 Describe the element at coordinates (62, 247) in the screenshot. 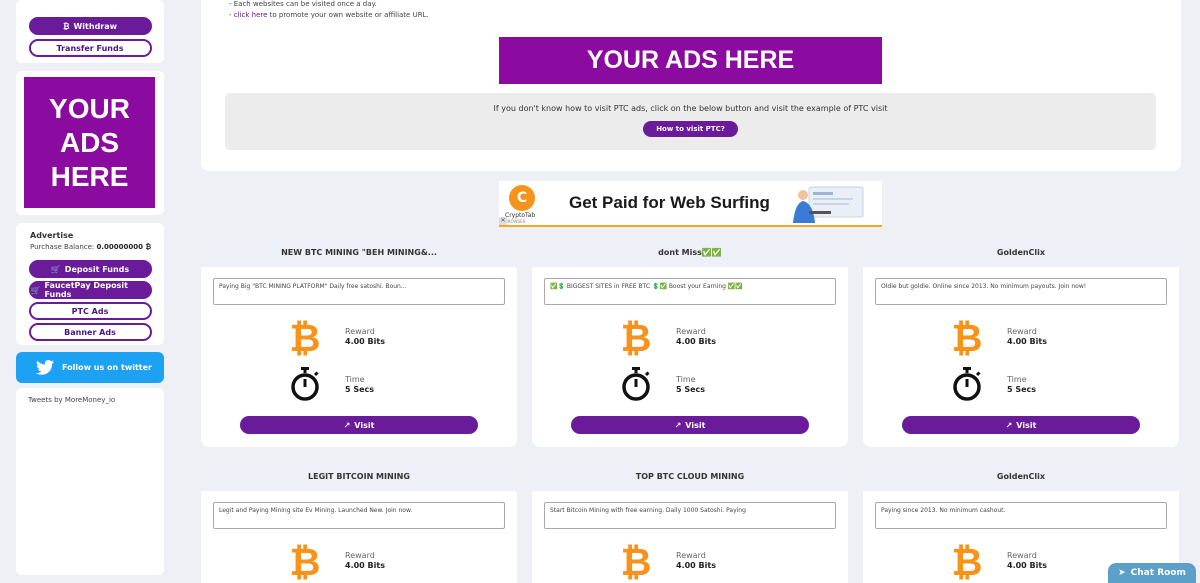

I see `purchase-balance-label: Purchase Balance:` at that location.